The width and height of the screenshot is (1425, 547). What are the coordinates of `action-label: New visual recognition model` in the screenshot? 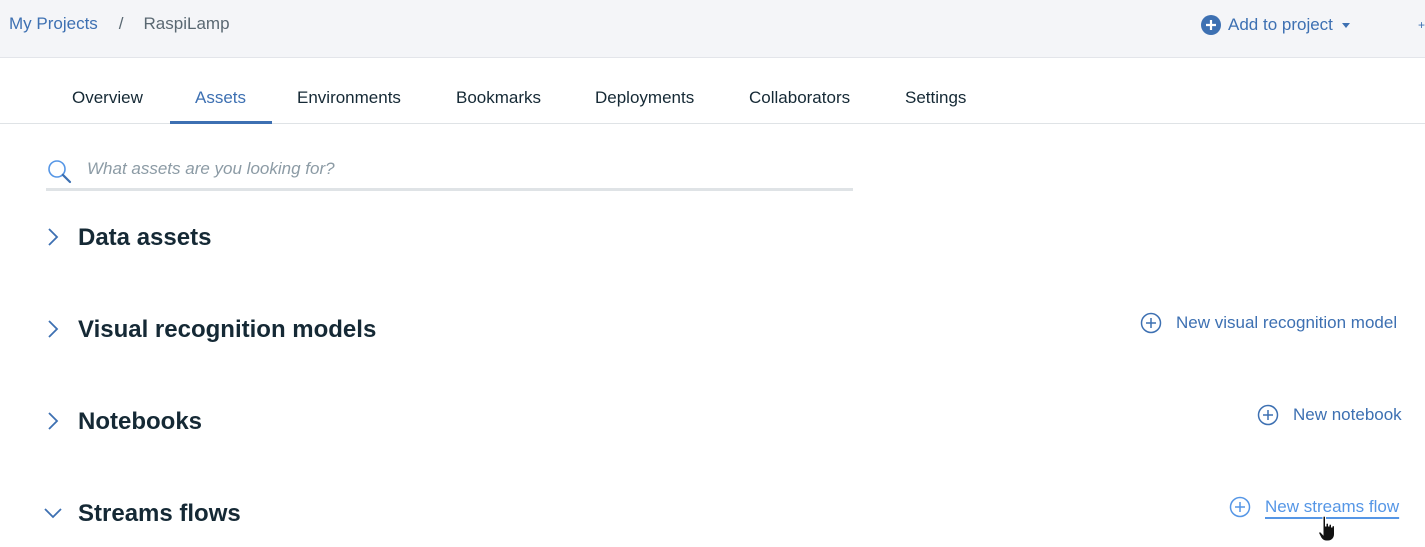 It's located at (1287, 322).